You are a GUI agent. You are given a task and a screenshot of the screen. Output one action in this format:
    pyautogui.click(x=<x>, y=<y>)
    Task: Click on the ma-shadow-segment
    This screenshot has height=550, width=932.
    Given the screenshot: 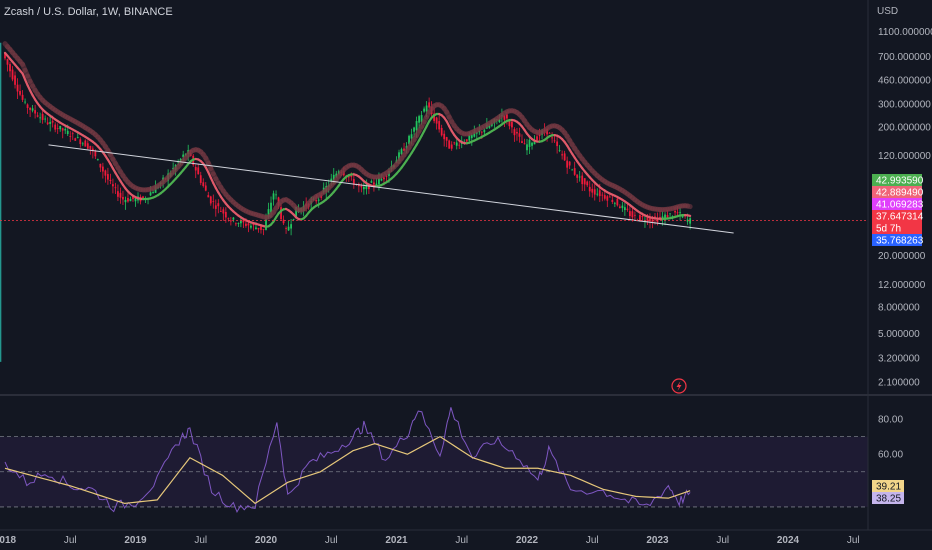 What is the action you would take?
    pyautogui.click(x=689, y=206)
    